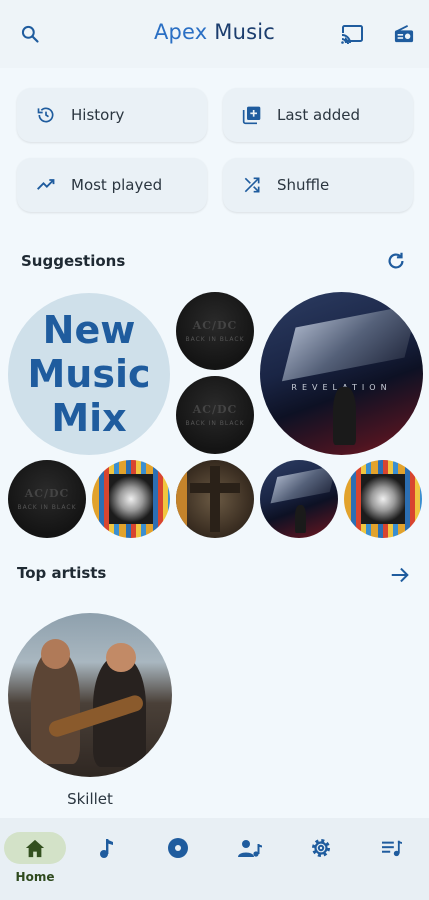 The width and height of the screenshot is (429, 900). Describe the element at coordinates (180, 32) in the screenshot. I see `app-title-brand: Apex` at that location.